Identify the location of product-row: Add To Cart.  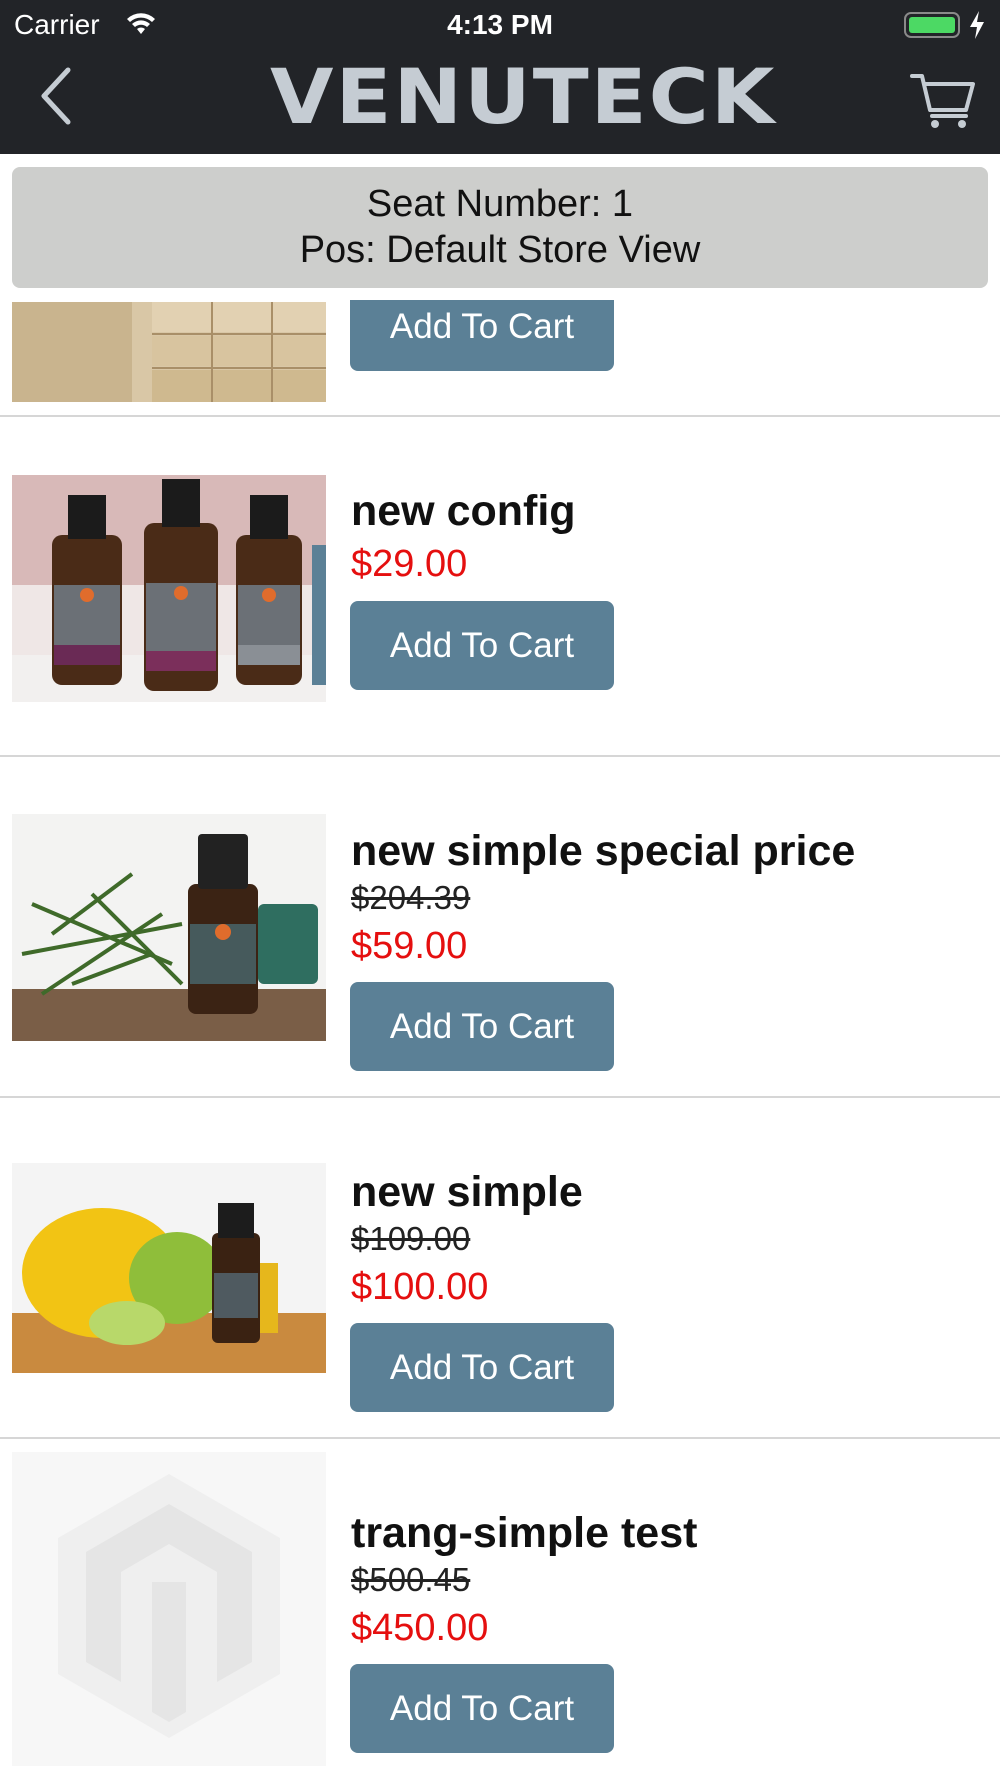
(500, 359).